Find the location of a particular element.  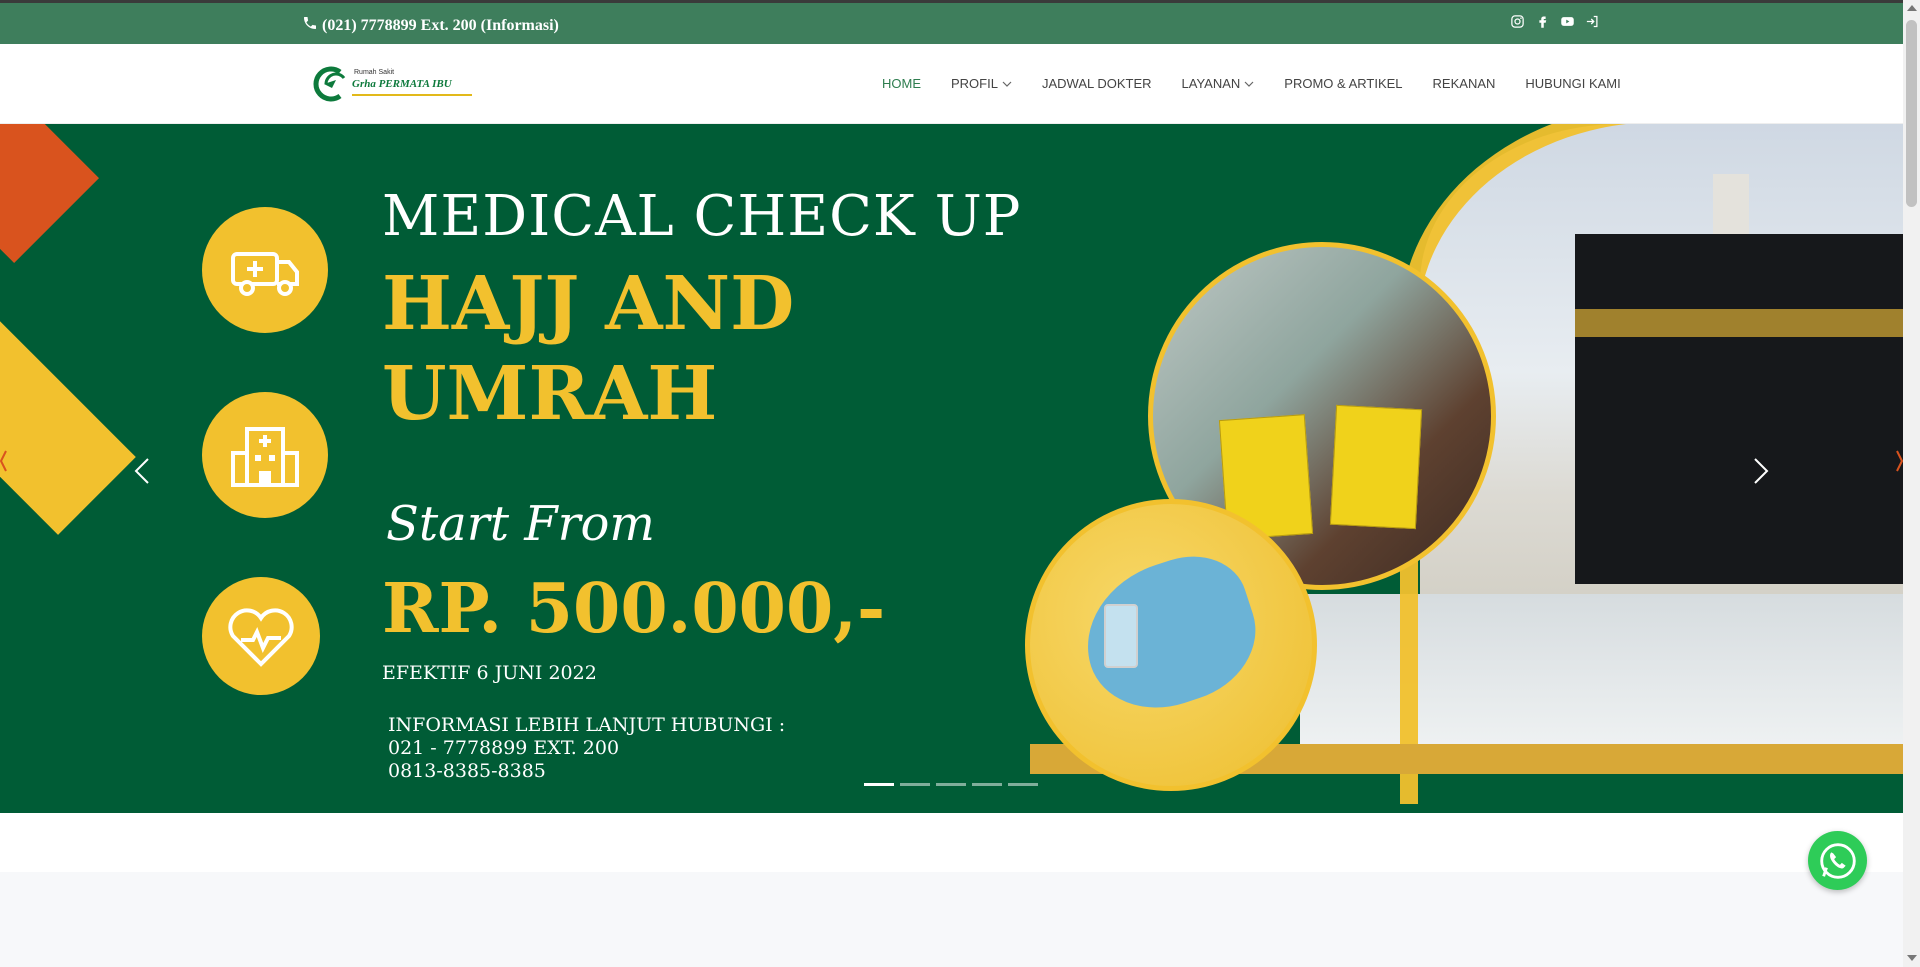

nav-item-home: HOME is located at coordinates (901, 83).